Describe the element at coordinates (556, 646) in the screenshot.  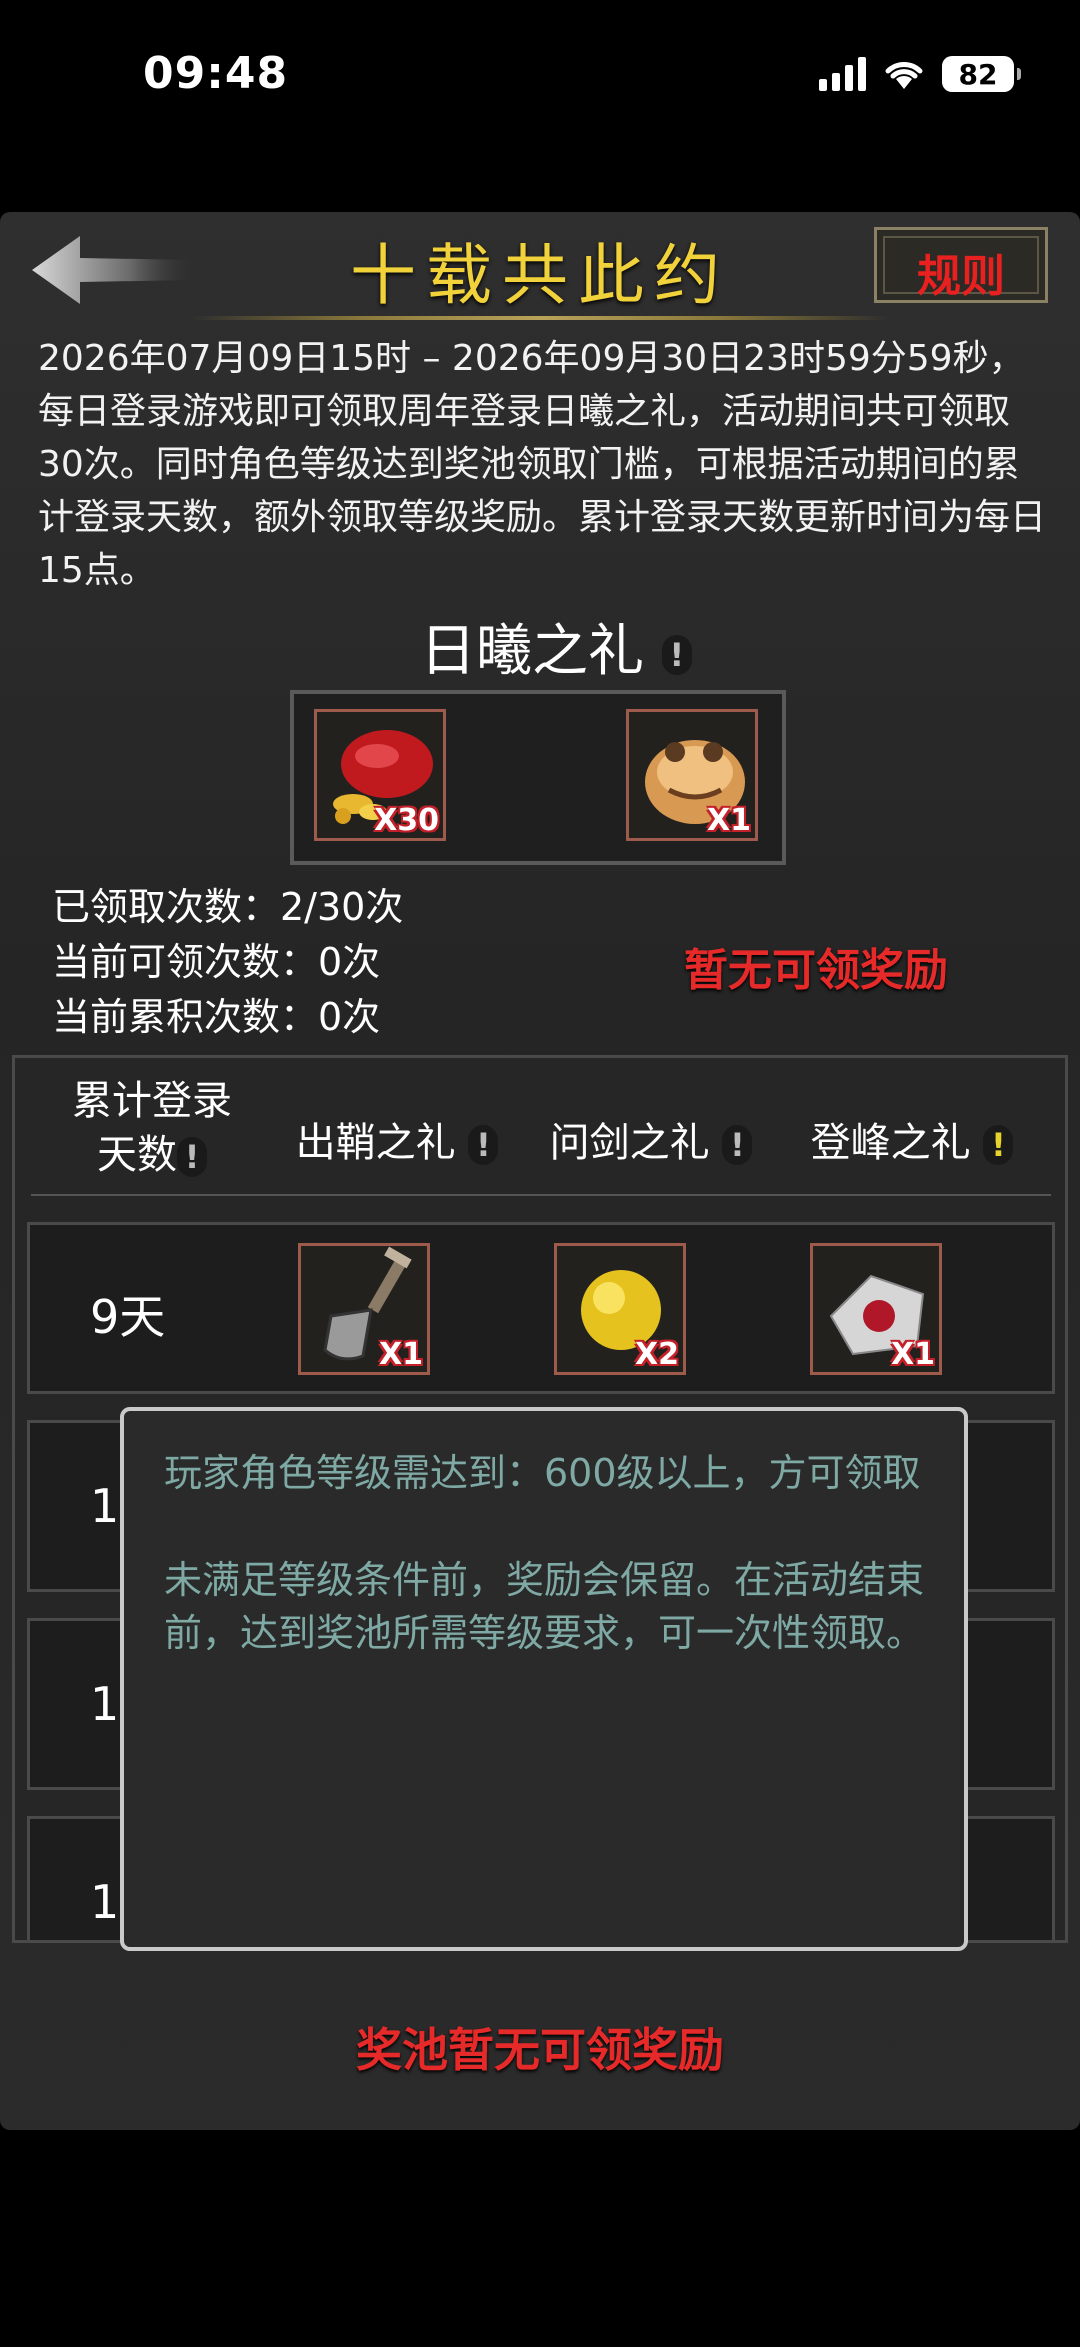
I see `daily-gift-title: 日曦之礼 !` at that location.